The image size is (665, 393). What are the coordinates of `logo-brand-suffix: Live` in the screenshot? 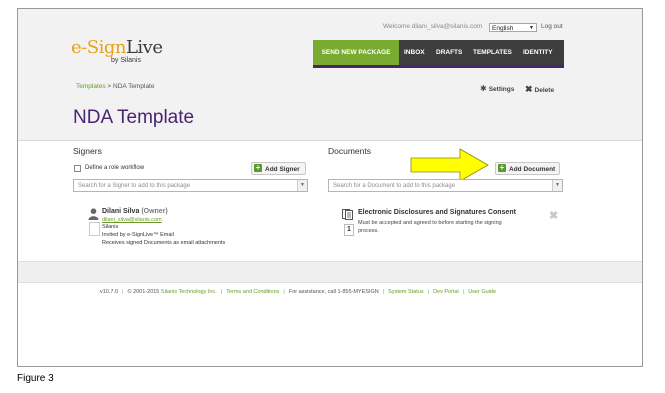 It's located at (144, 47).